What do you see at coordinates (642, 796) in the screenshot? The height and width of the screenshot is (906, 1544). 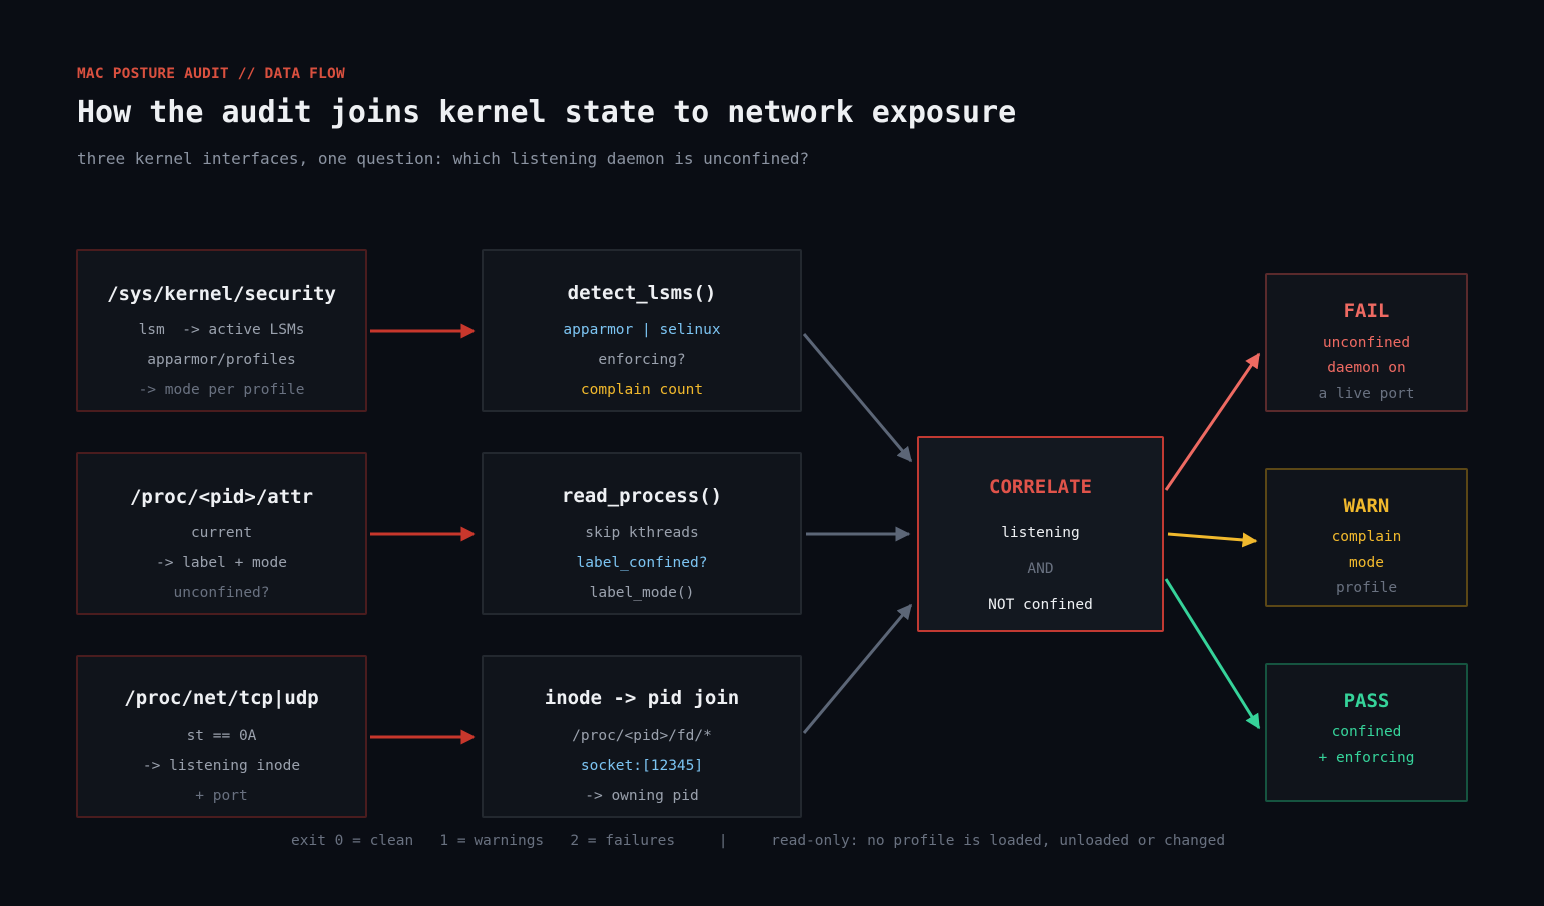 I see `processor-line: -> owning pid` at bounding box center [642, 796].